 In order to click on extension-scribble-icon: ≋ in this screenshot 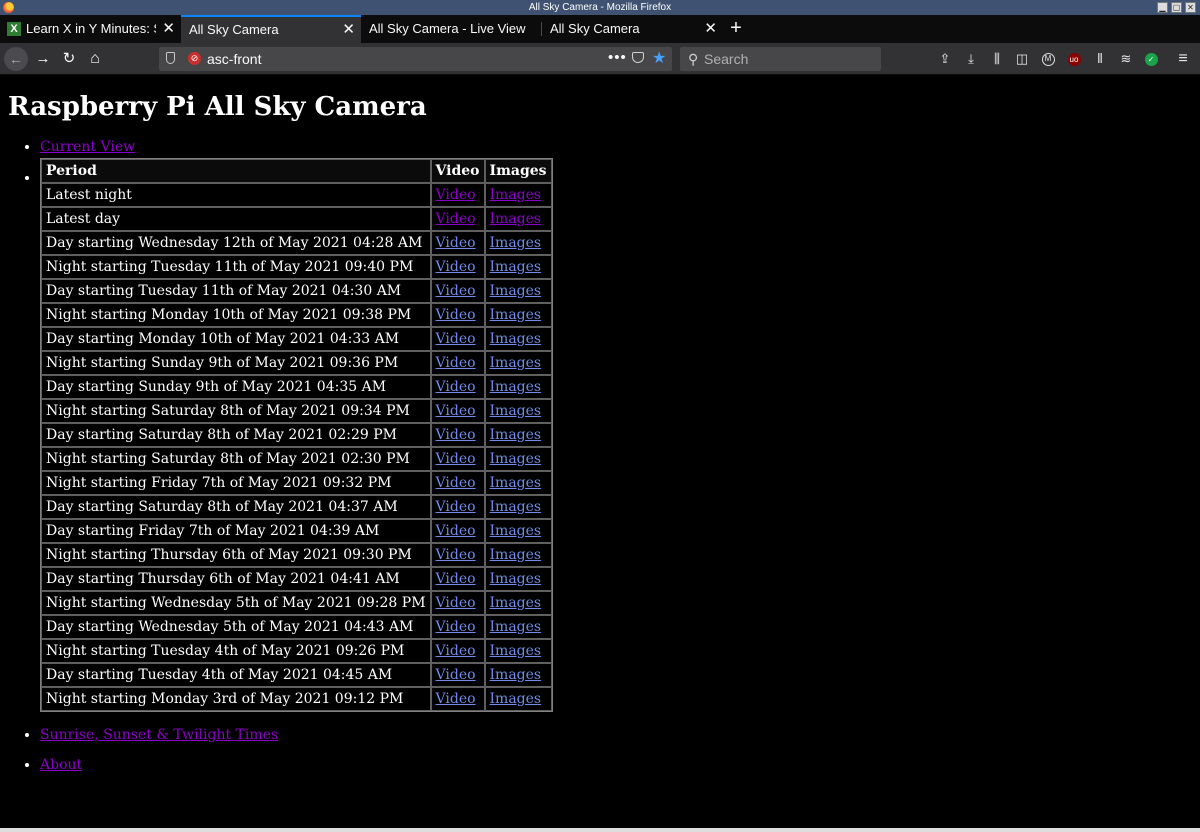, I will do `click(1126, 59)`.